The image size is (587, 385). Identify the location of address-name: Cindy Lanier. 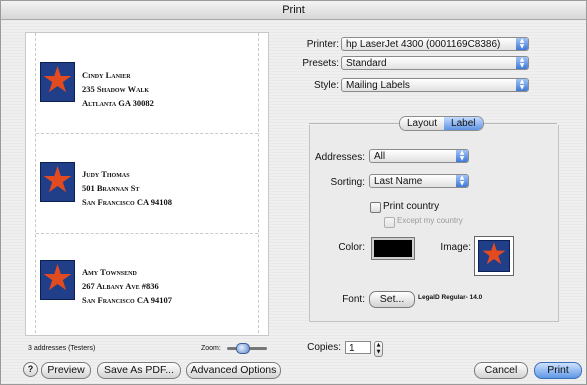
(106, 75).